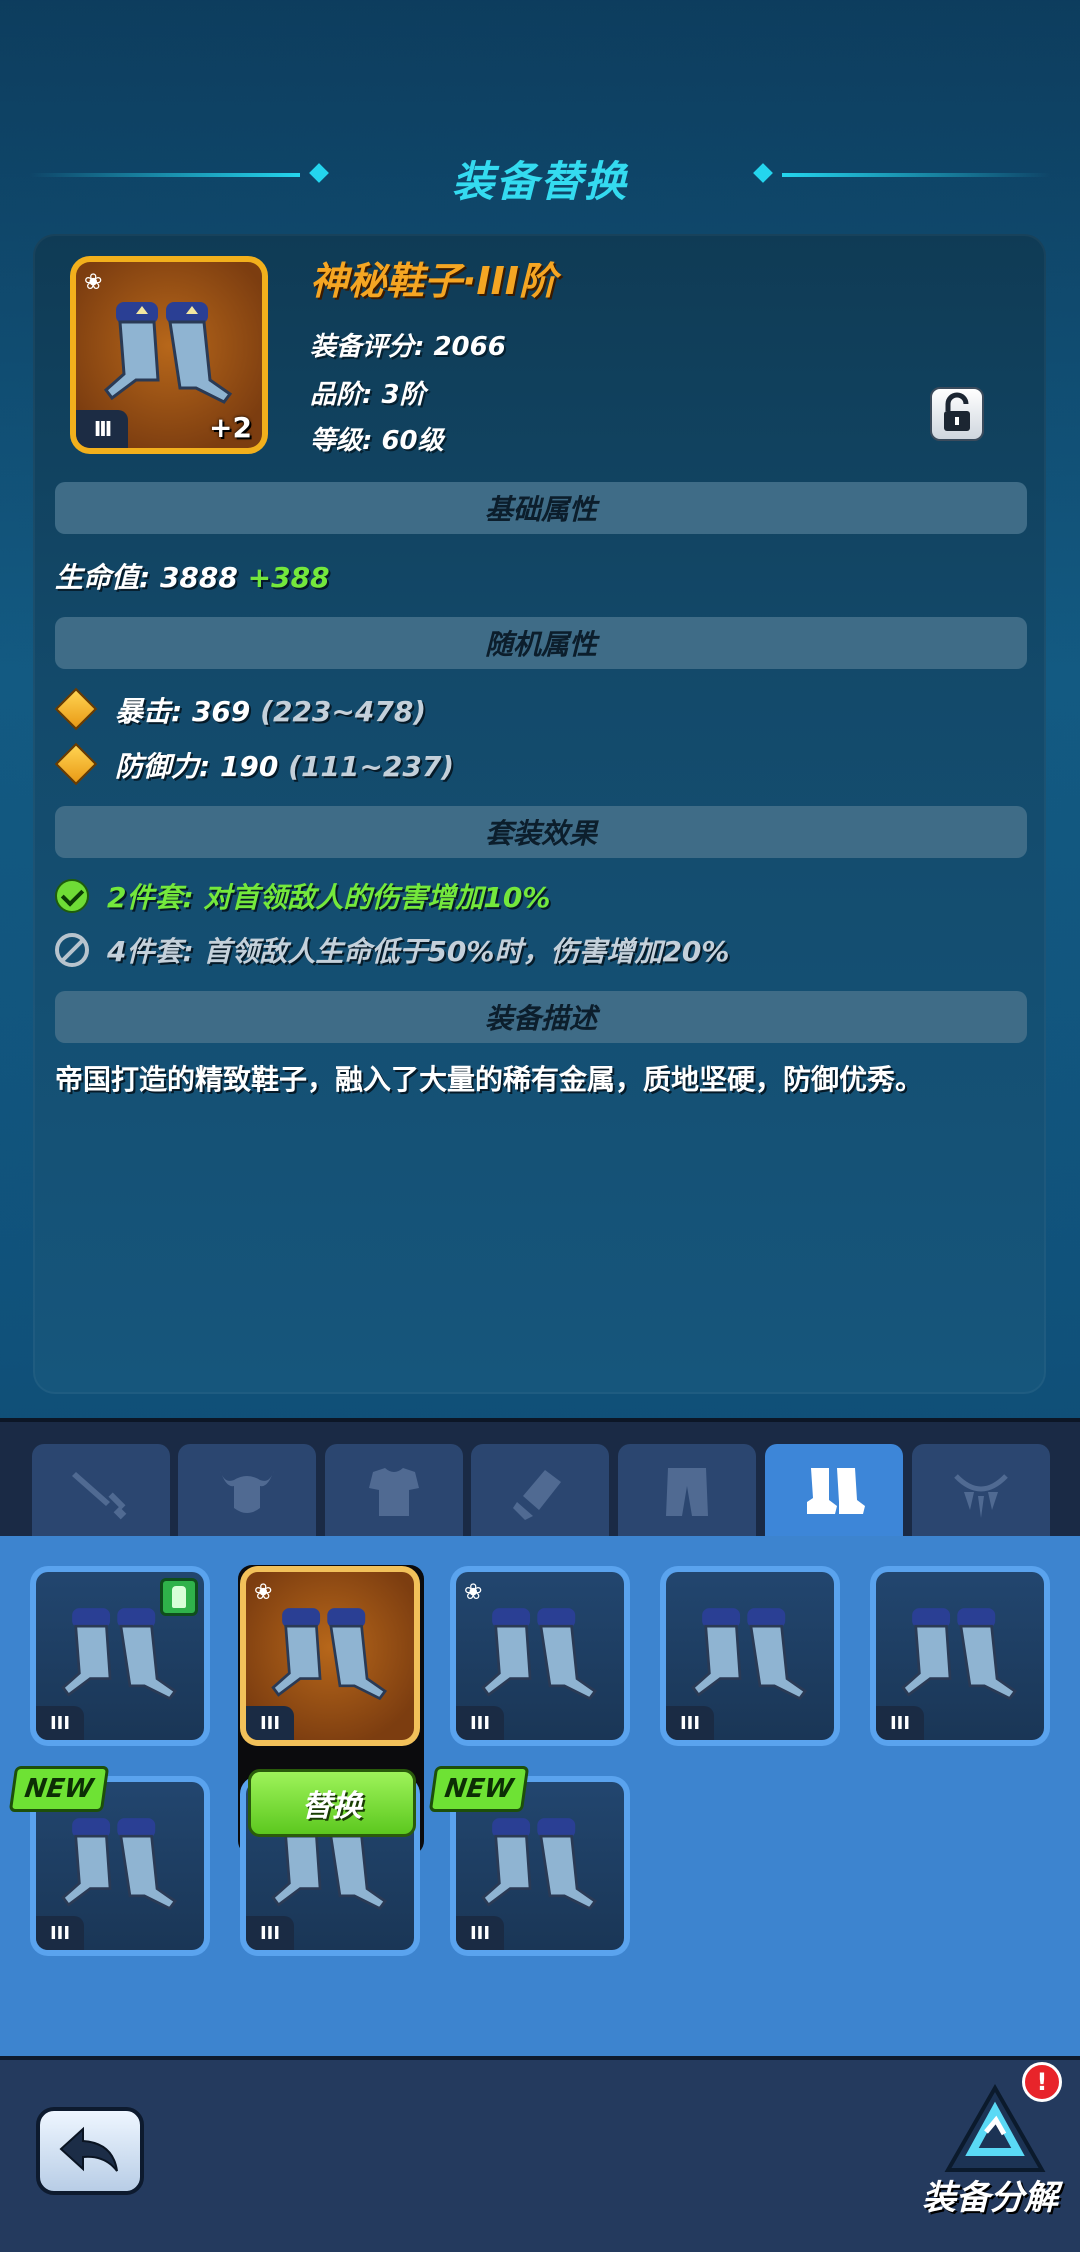  I want to click on back-button, so click(90, 2151).